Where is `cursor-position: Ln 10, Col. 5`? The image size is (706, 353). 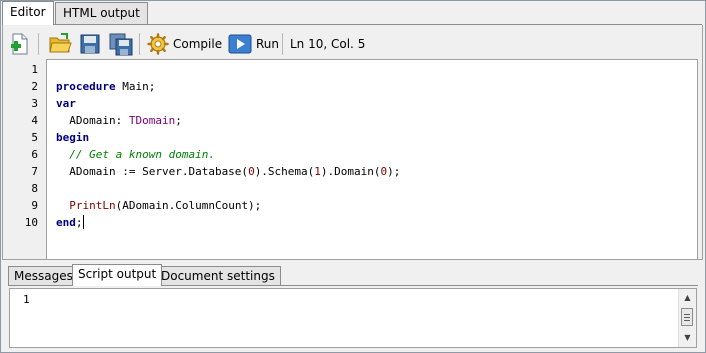 cursor-position: Ln 10, Col. 5 is located at coordinates (327, 44).